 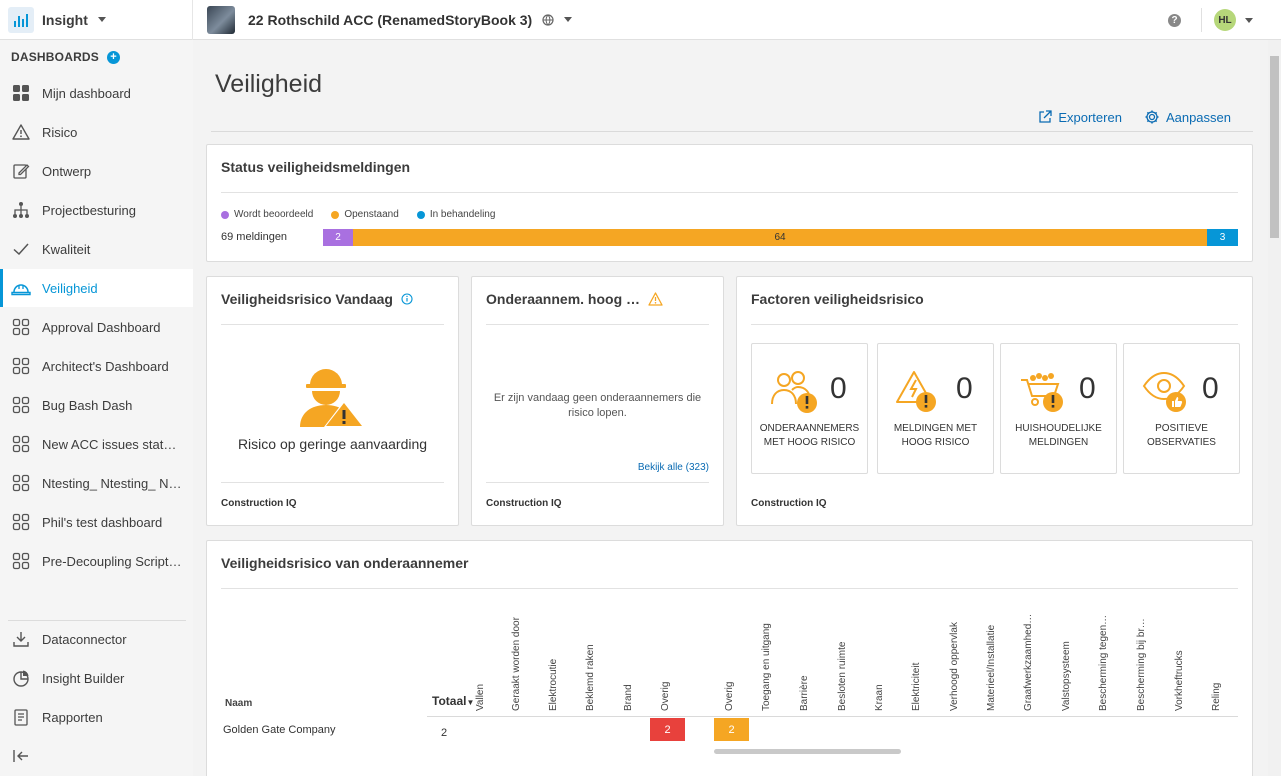 I want to click on category-header: Barrière, so click(x=806, y=656).